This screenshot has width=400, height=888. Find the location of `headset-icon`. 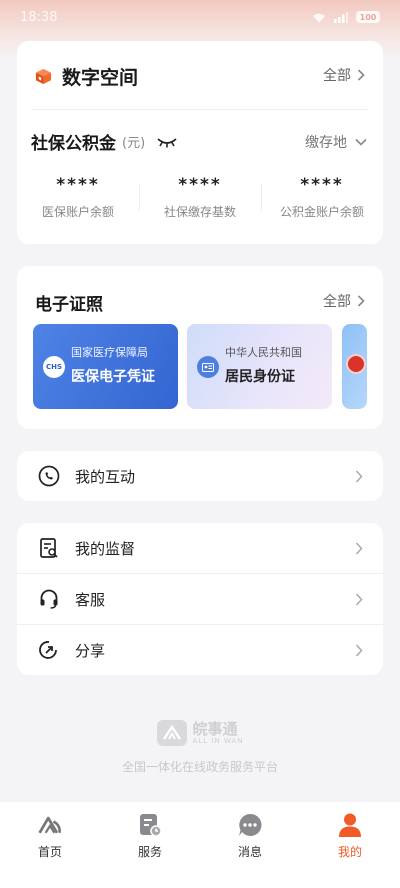

headset-icon is located at coordinates (49, 599).